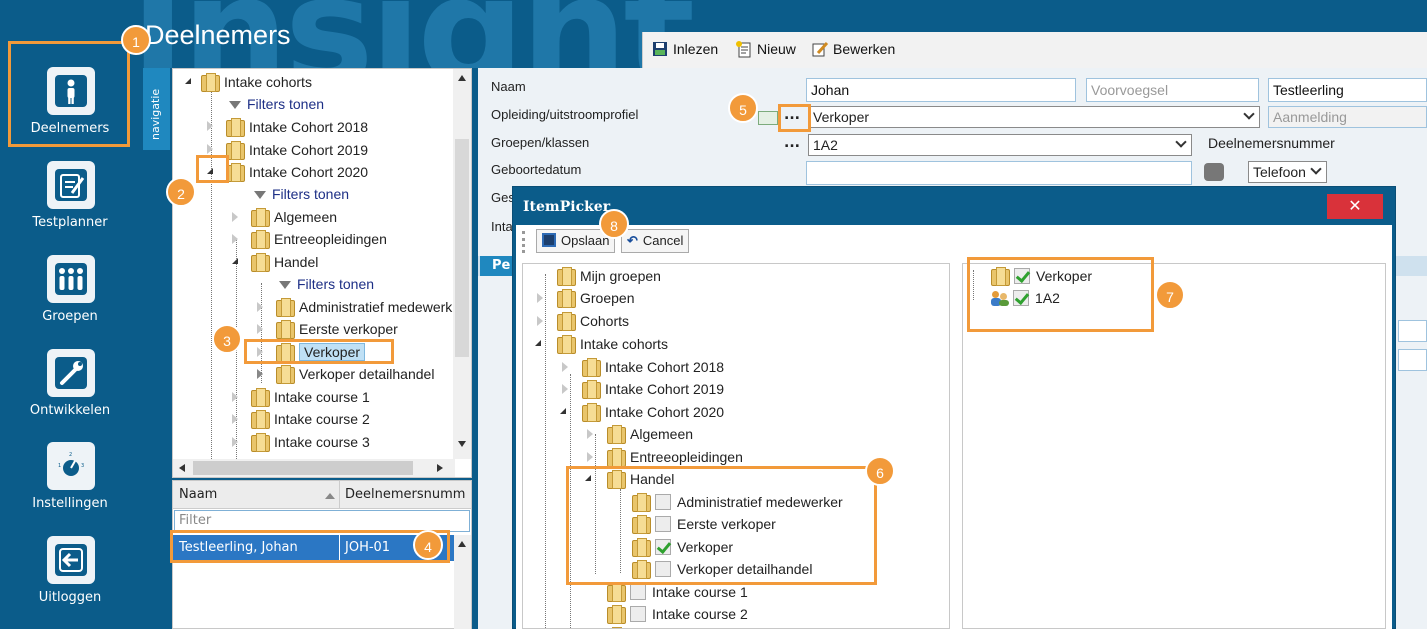 This screenshot has height=629, width=1427. I want to click on picker-node: Intake course 2, so click(677, 614).